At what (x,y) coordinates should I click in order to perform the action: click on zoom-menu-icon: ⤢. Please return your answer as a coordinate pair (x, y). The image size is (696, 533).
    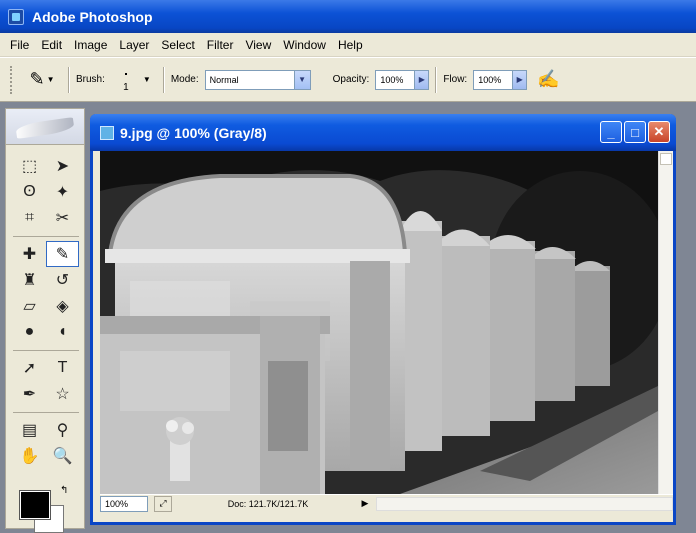
    Looking at the image, I should click on (163, 503).